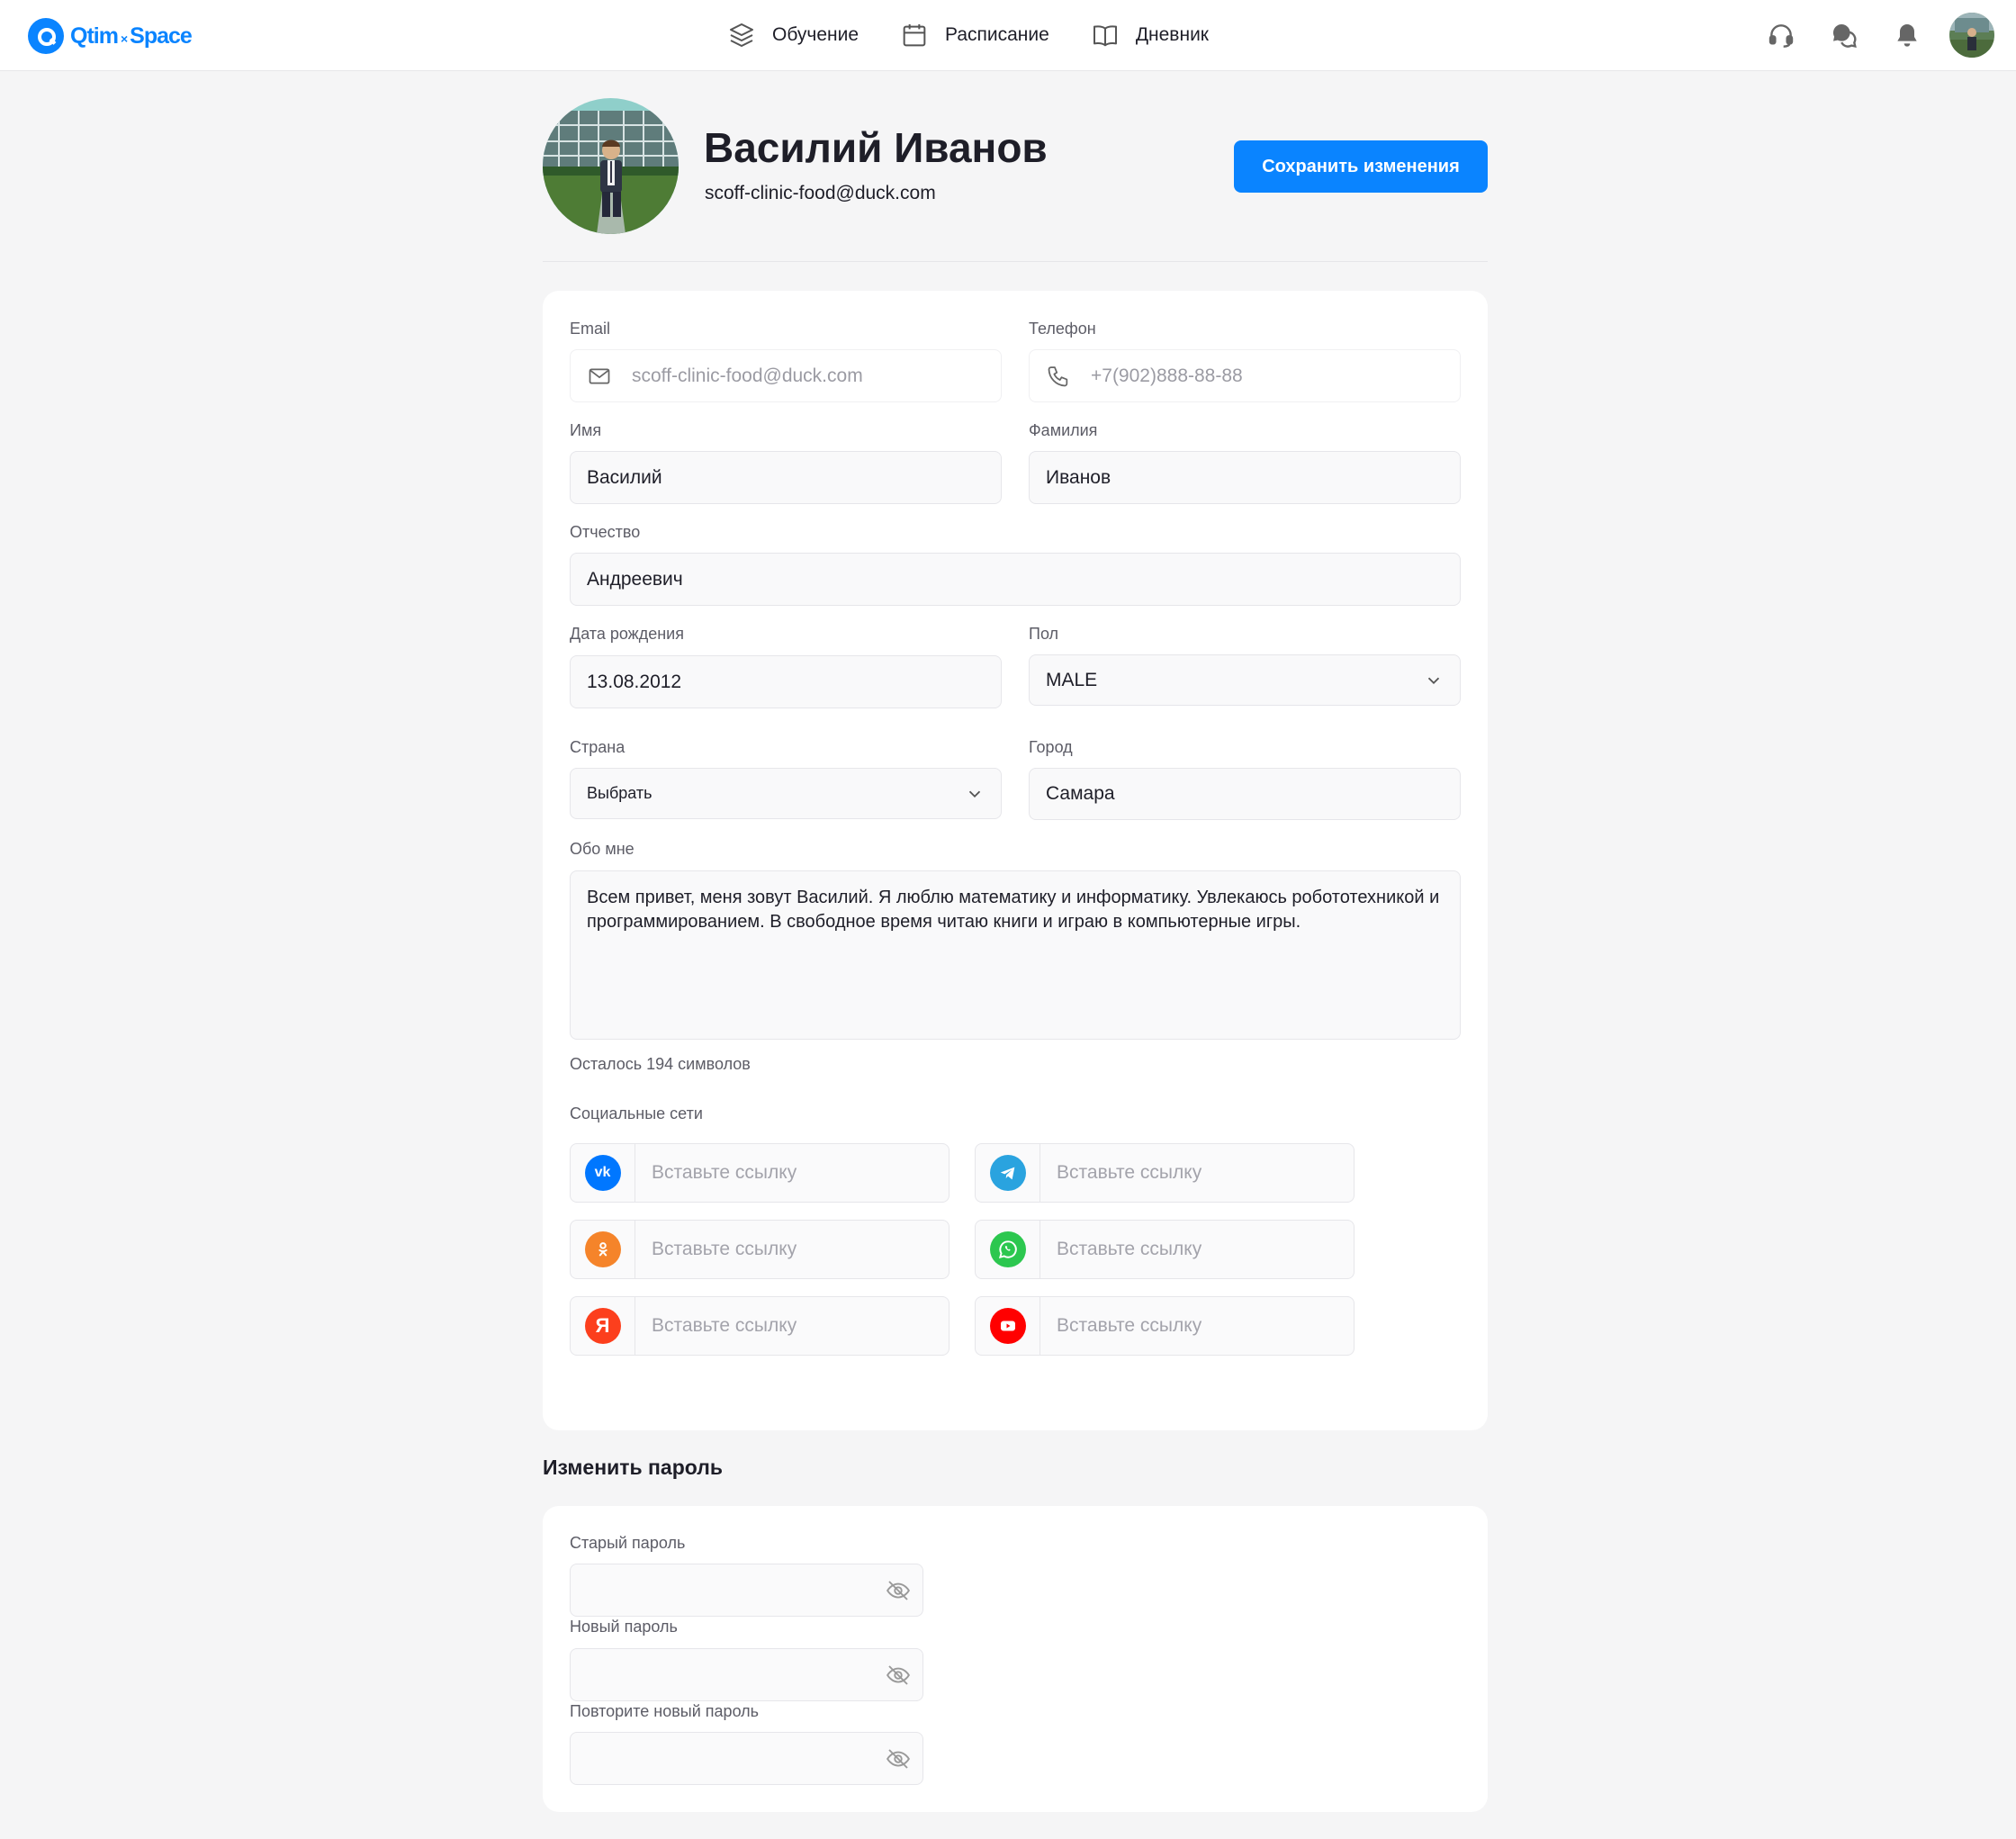  I want to click on whatsapp-glyph, so click(1008, 1250).